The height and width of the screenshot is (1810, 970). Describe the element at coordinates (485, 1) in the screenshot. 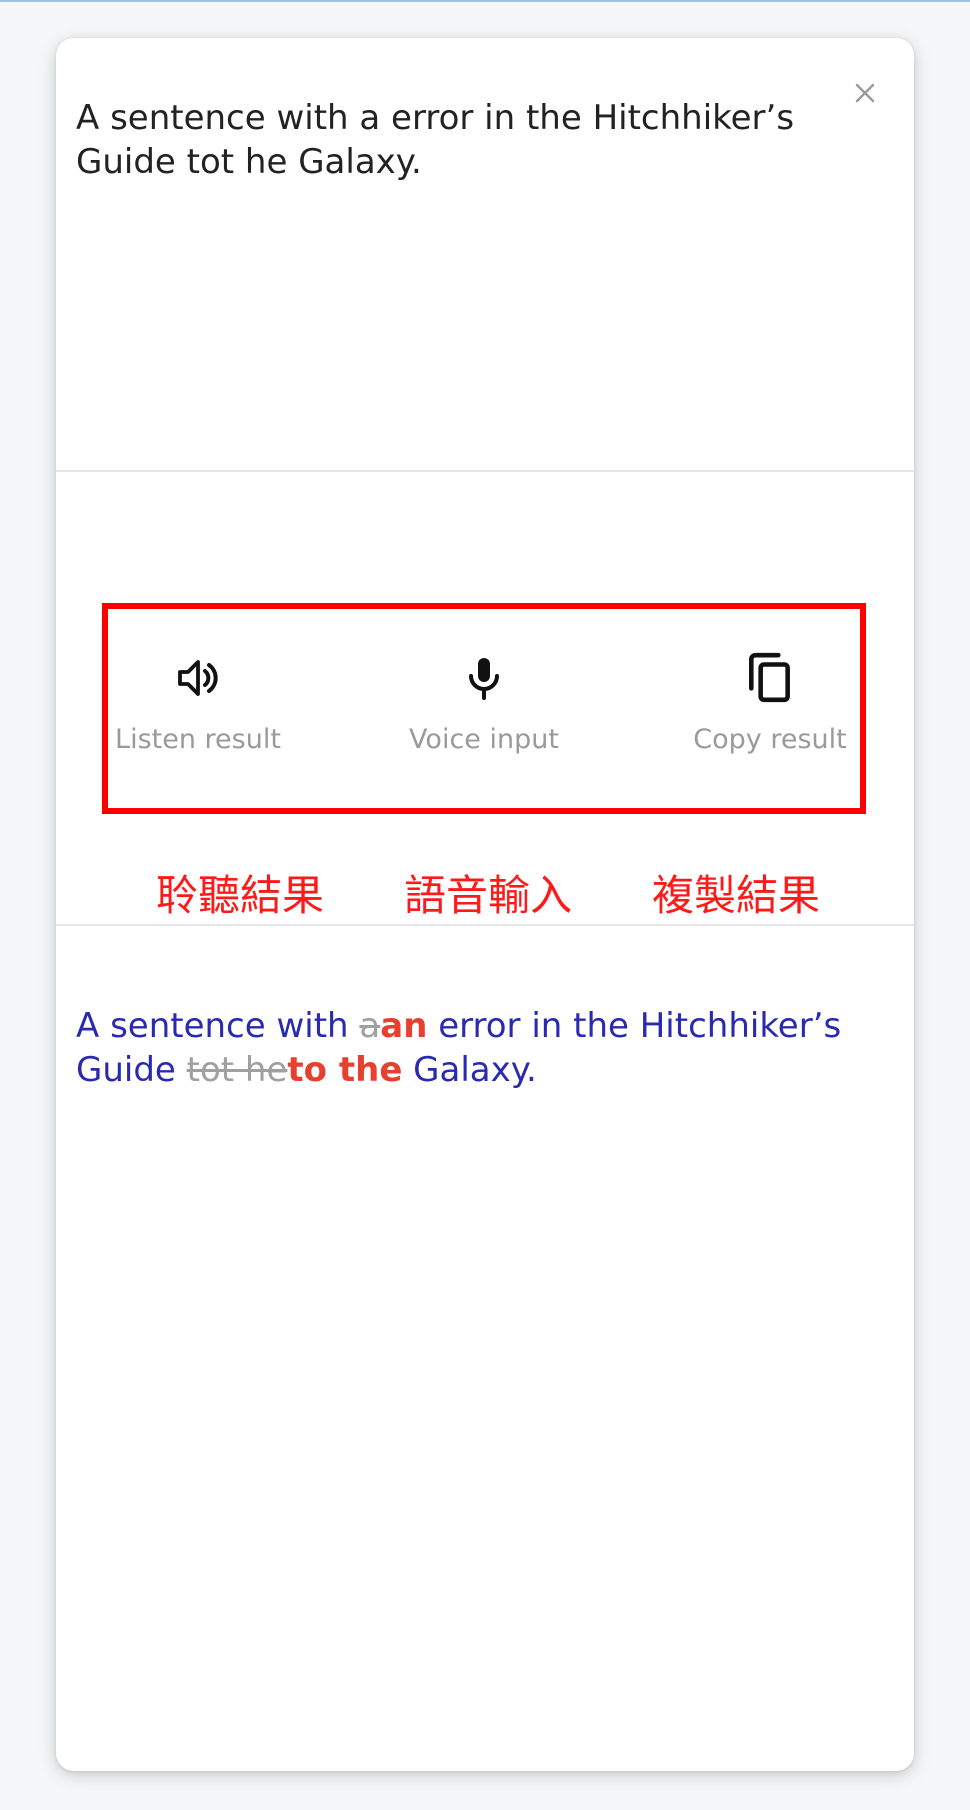

I see `top-border` at that location.